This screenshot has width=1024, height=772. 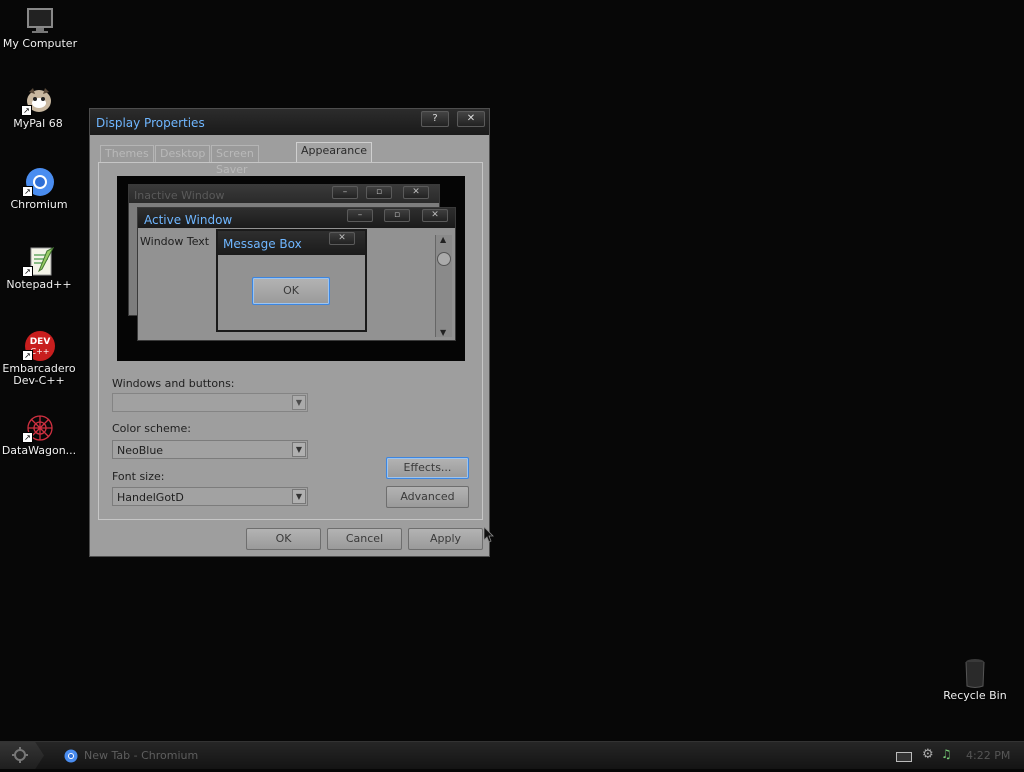 I want to click on message-box-preview: Message Box ✕ OK, so click(x=291, y=280).